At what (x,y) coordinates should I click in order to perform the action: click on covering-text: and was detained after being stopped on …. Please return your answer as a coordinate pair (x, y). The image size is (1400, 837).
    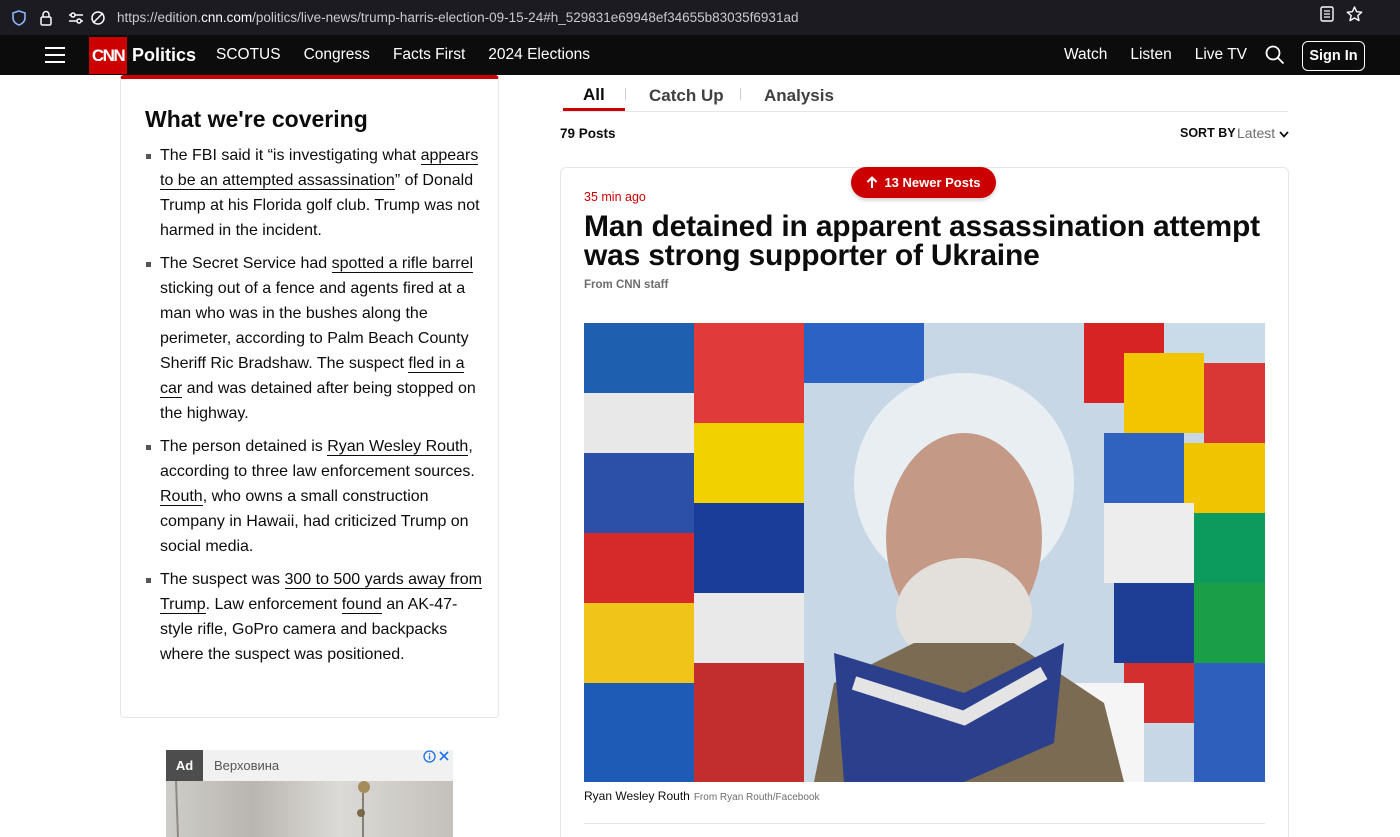
    Looking at the image, I should click on (318, 401).